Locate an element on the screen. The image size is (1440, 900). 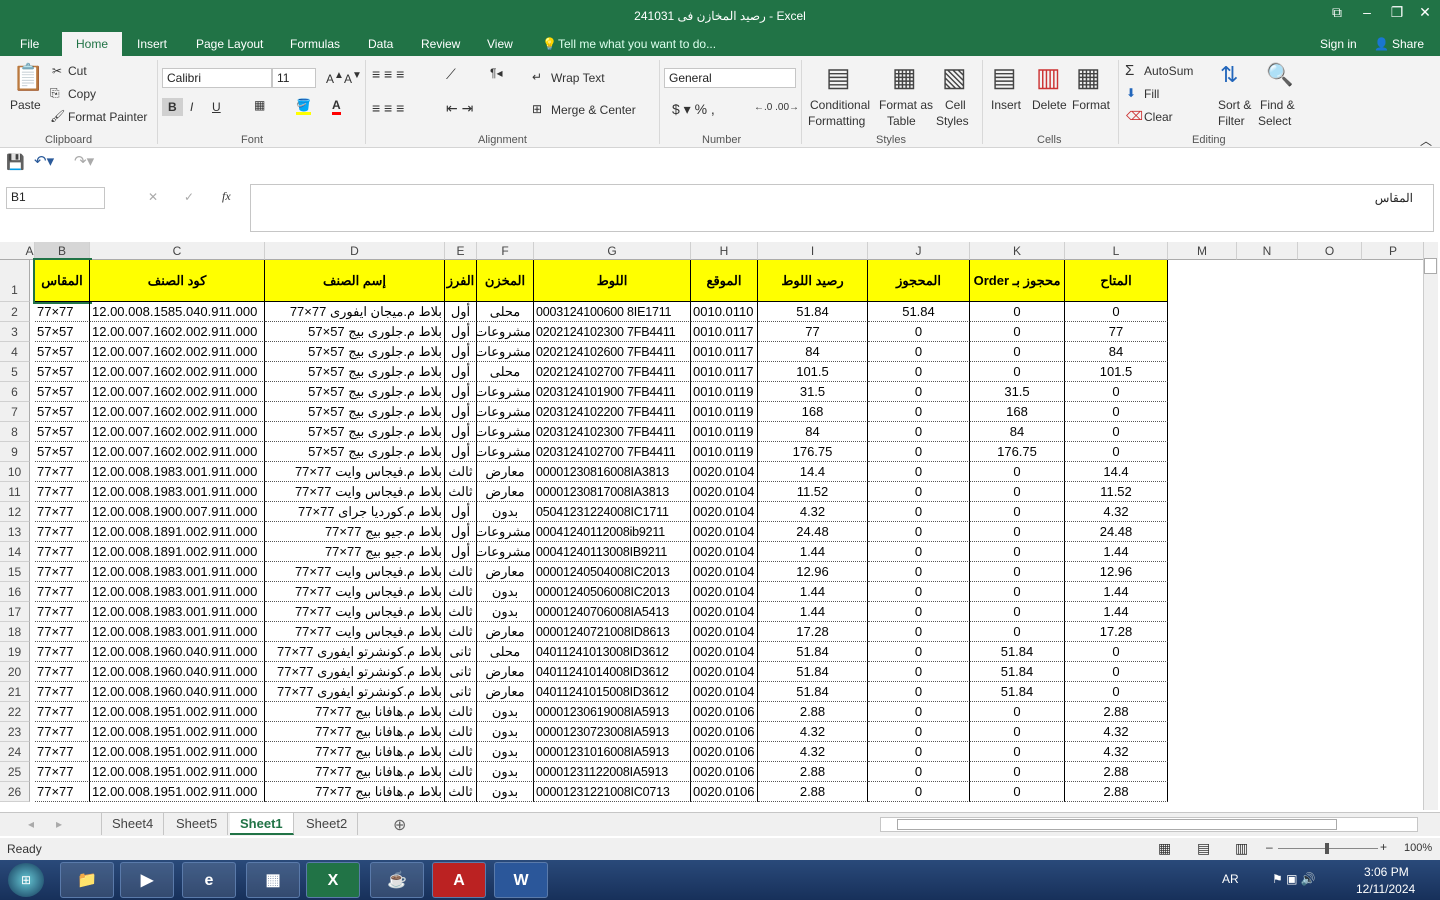
conditional-formatting-button: Conditional is located at coordinates (840, 105).